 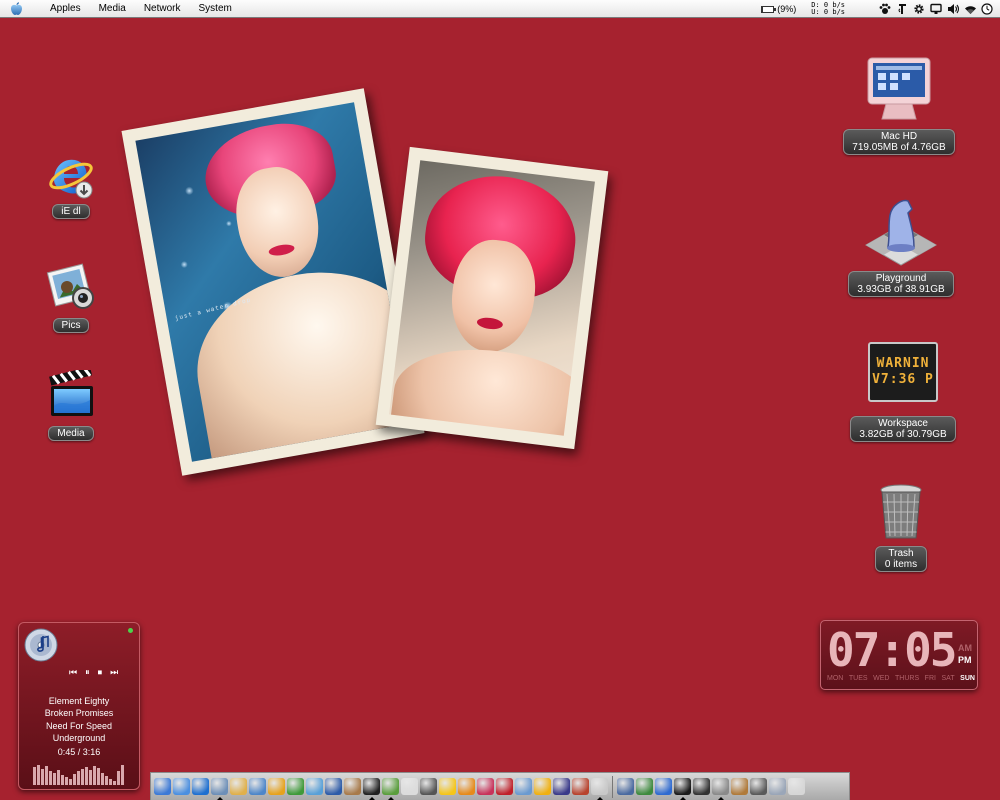 What do you see at coordinates (71, 297) in the screenshot?
I see `desktop-icon-pics: Pics` at bounding box center [71, 297].